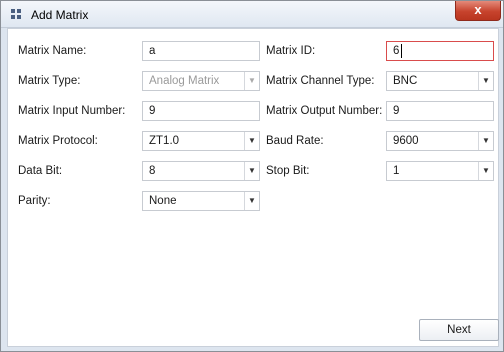  What do you see at coordinates (252, 14) in the screenshot?
I see `title-bar: Add Matrix x` at bounding box center [252, 14].